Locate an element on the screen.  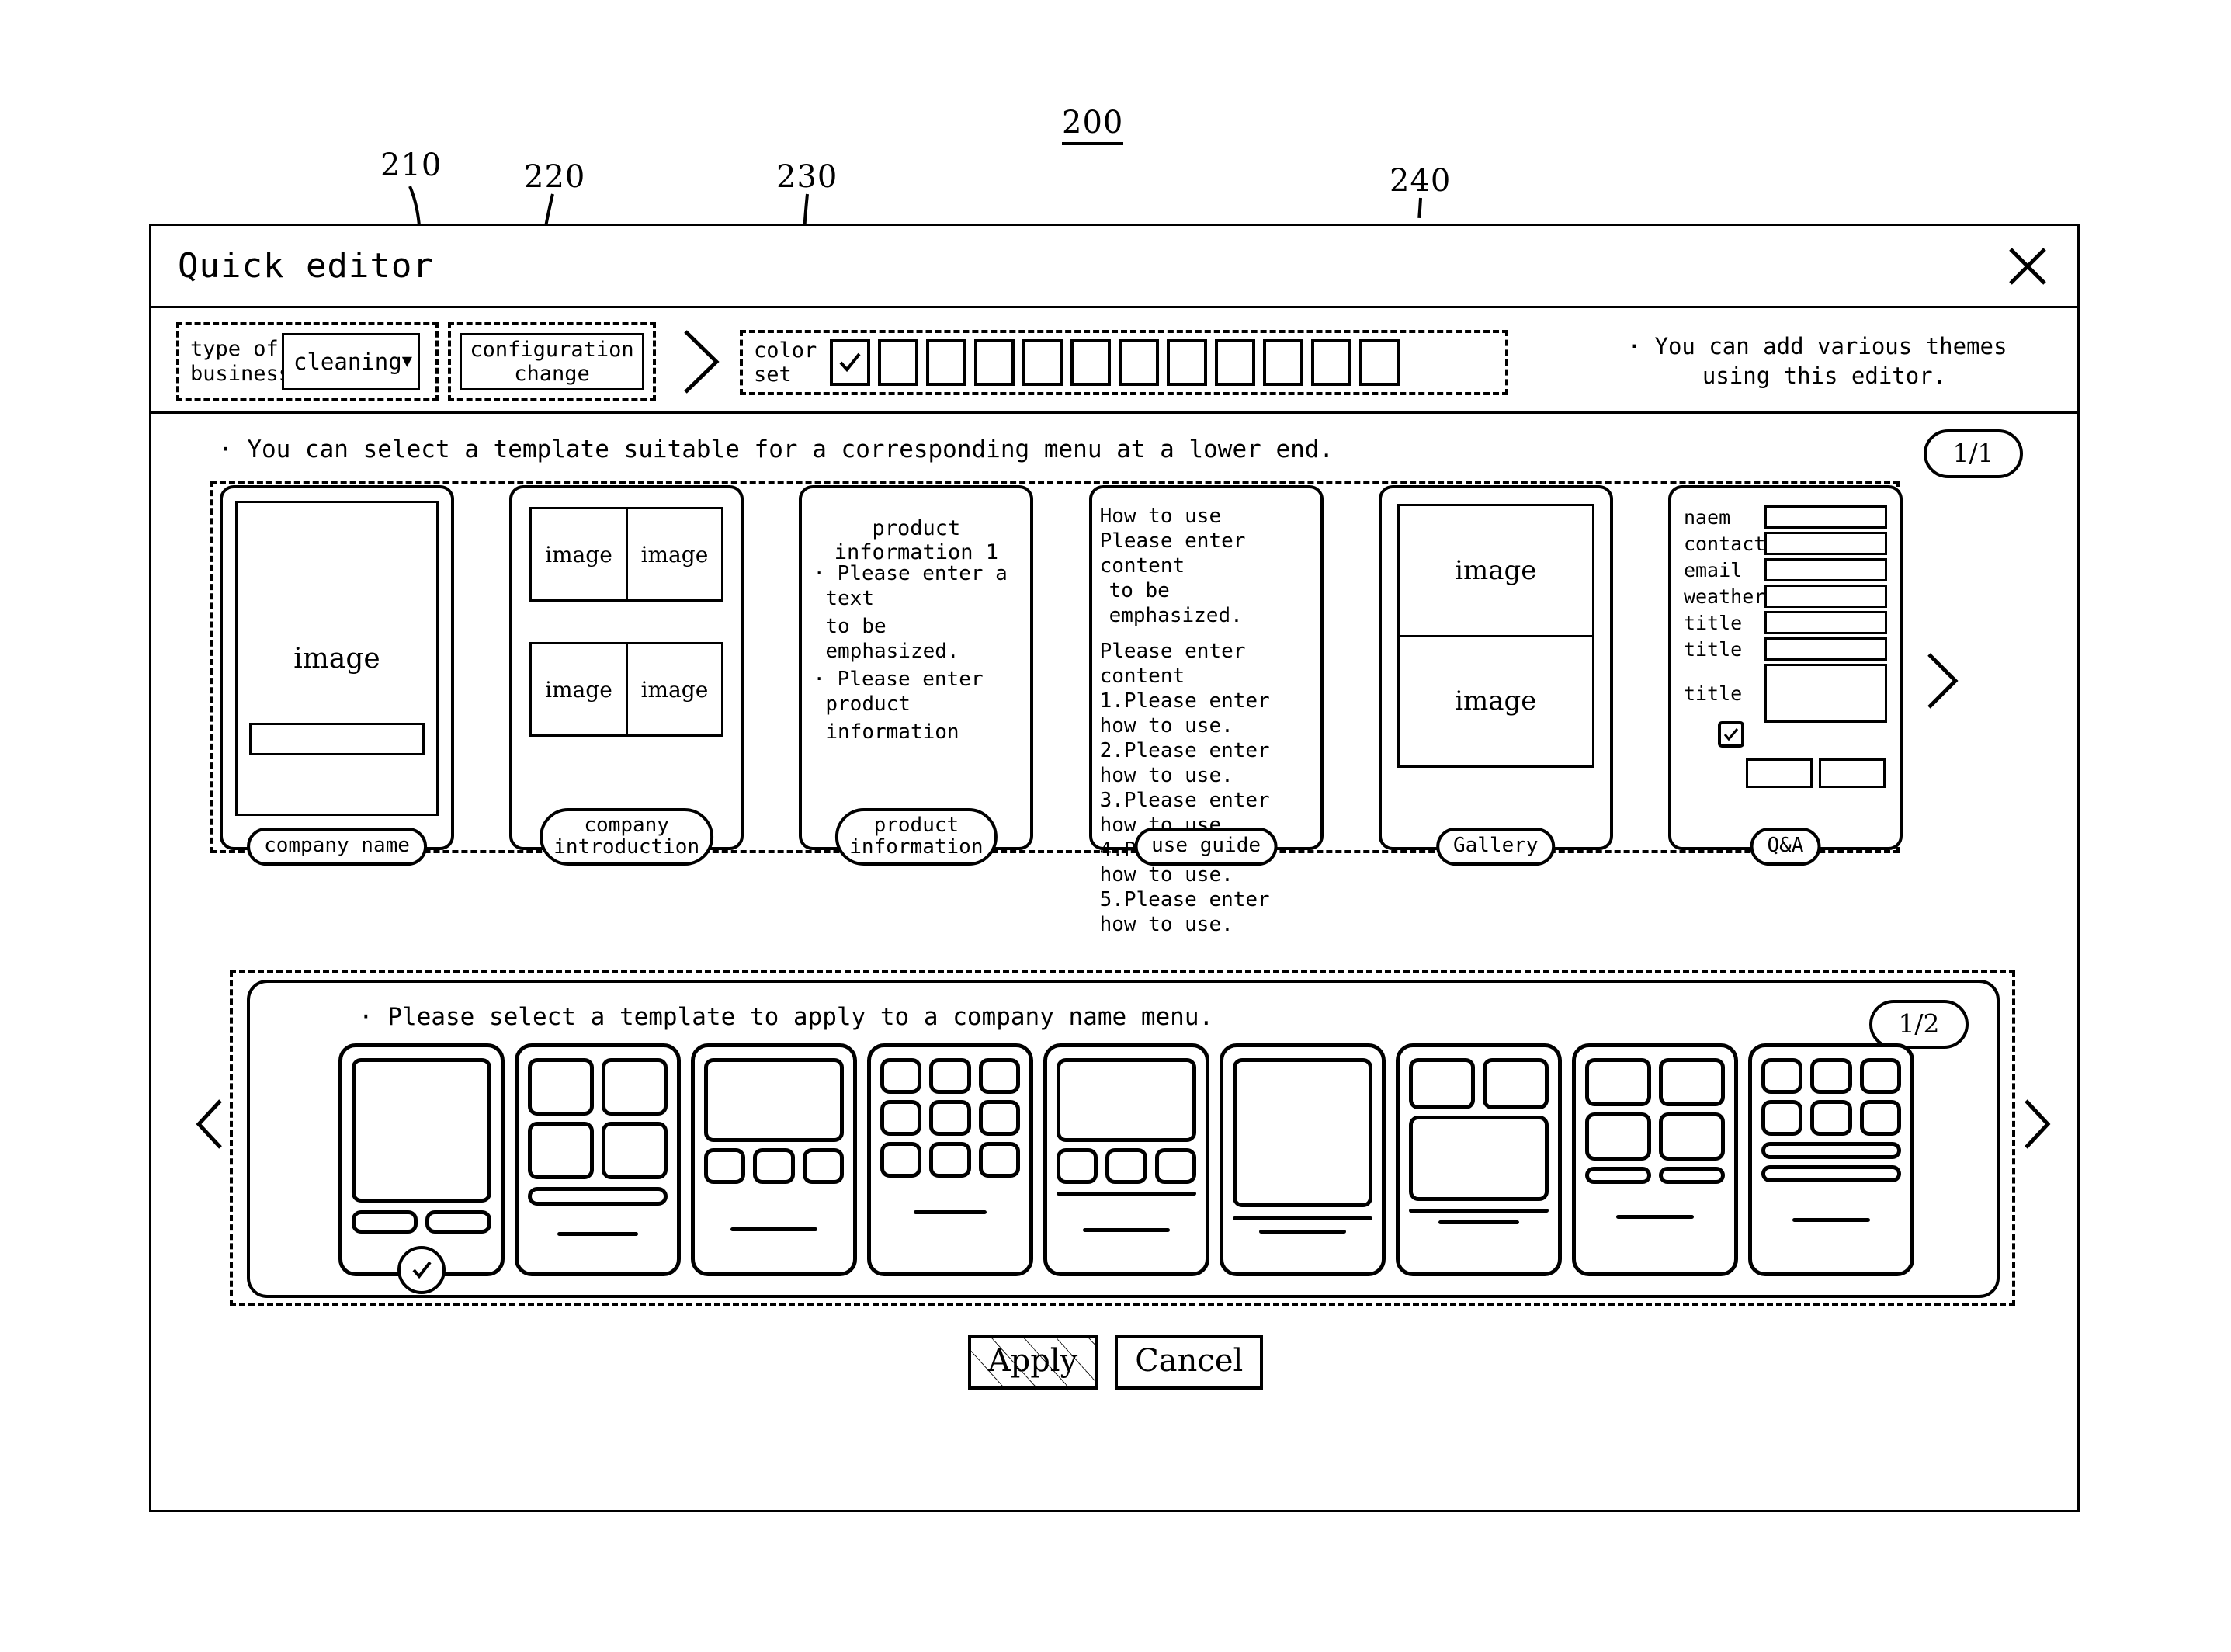
menu-next-arrow-icon is located at coordinates (1942, 680).